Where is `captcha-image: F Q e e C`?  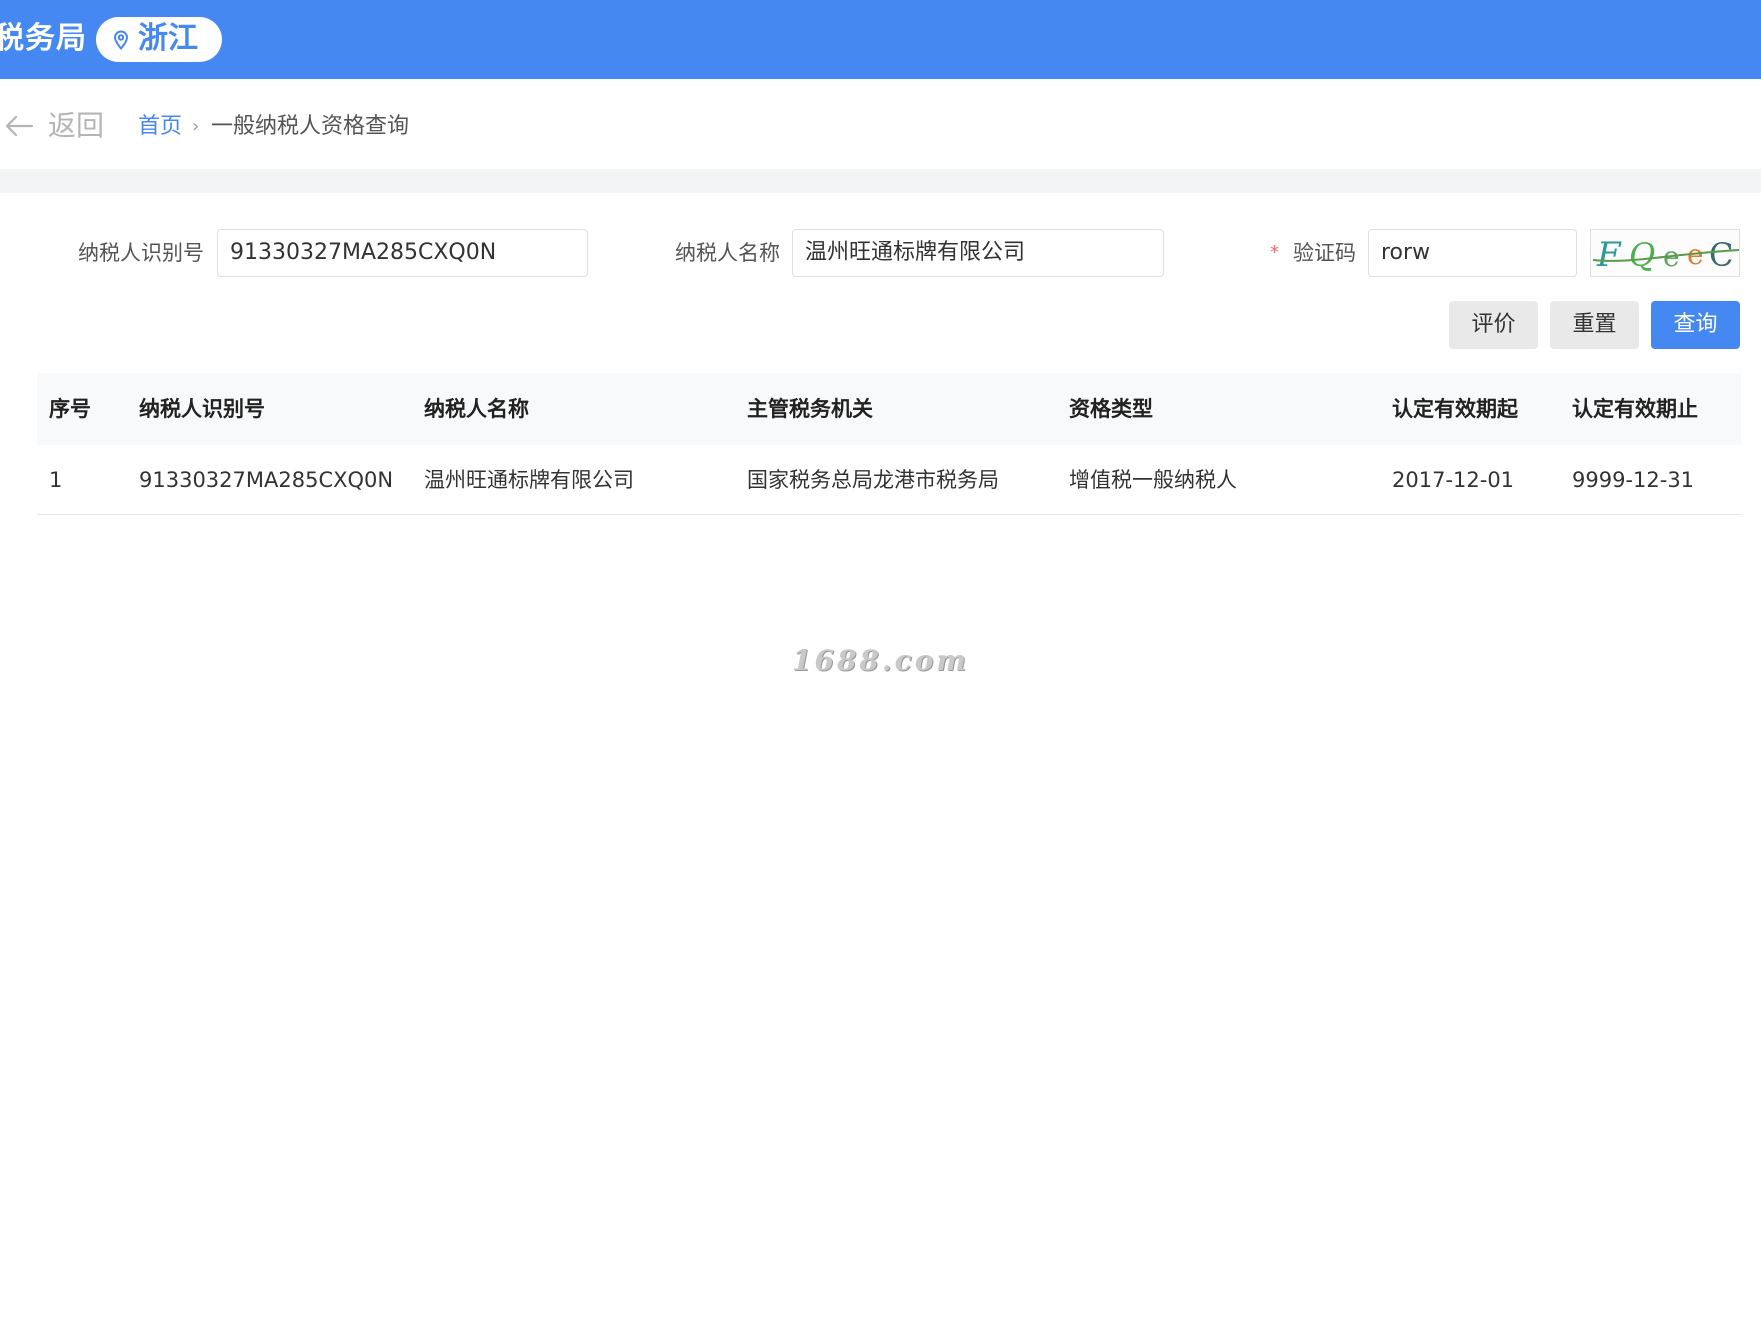
captcha-image: F Q e e C is located at coordinates (1665, 253).